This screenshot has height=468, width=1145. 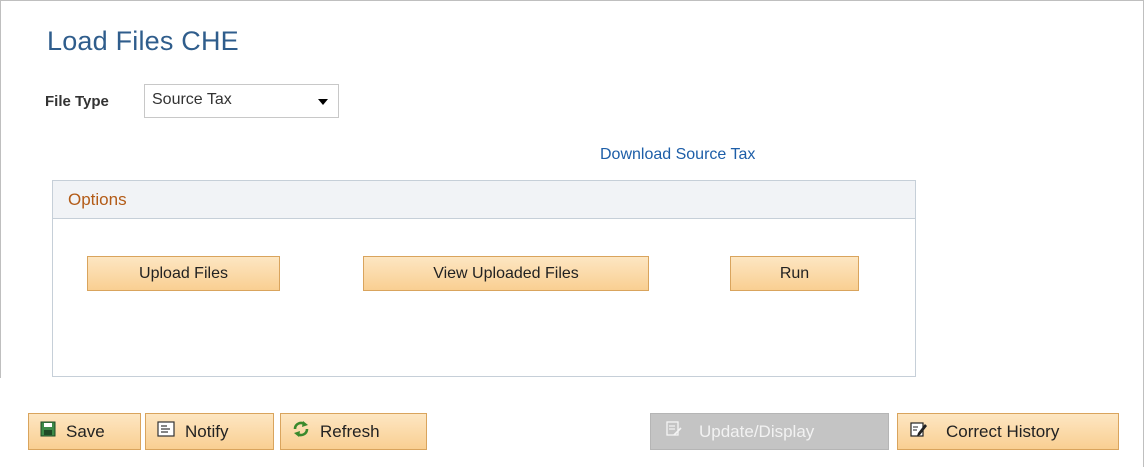 What do you see at coordinates (48, 431) in the screenshot?
I see `floppy-disk-icon` at bounding box center [48, 431].